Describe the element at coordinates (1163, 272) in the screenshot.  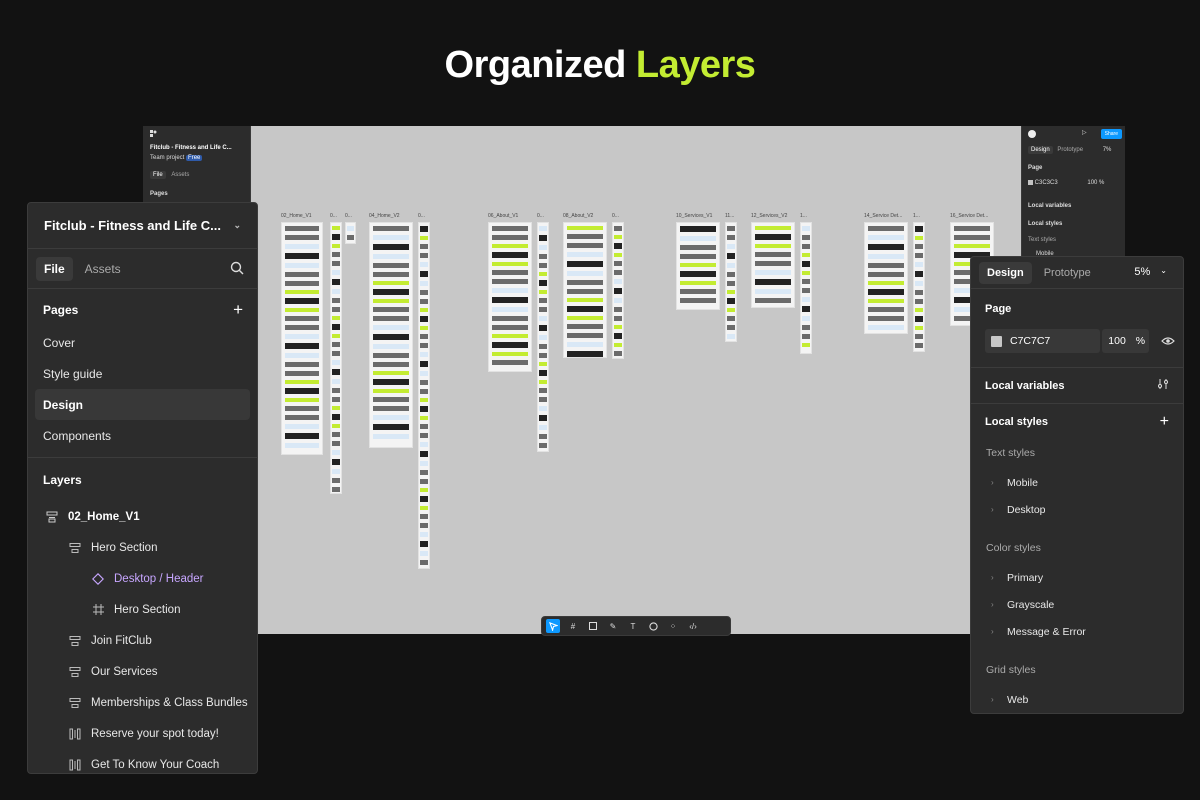
I see `zoom-chevron-down-icon: ⌄` at that location.